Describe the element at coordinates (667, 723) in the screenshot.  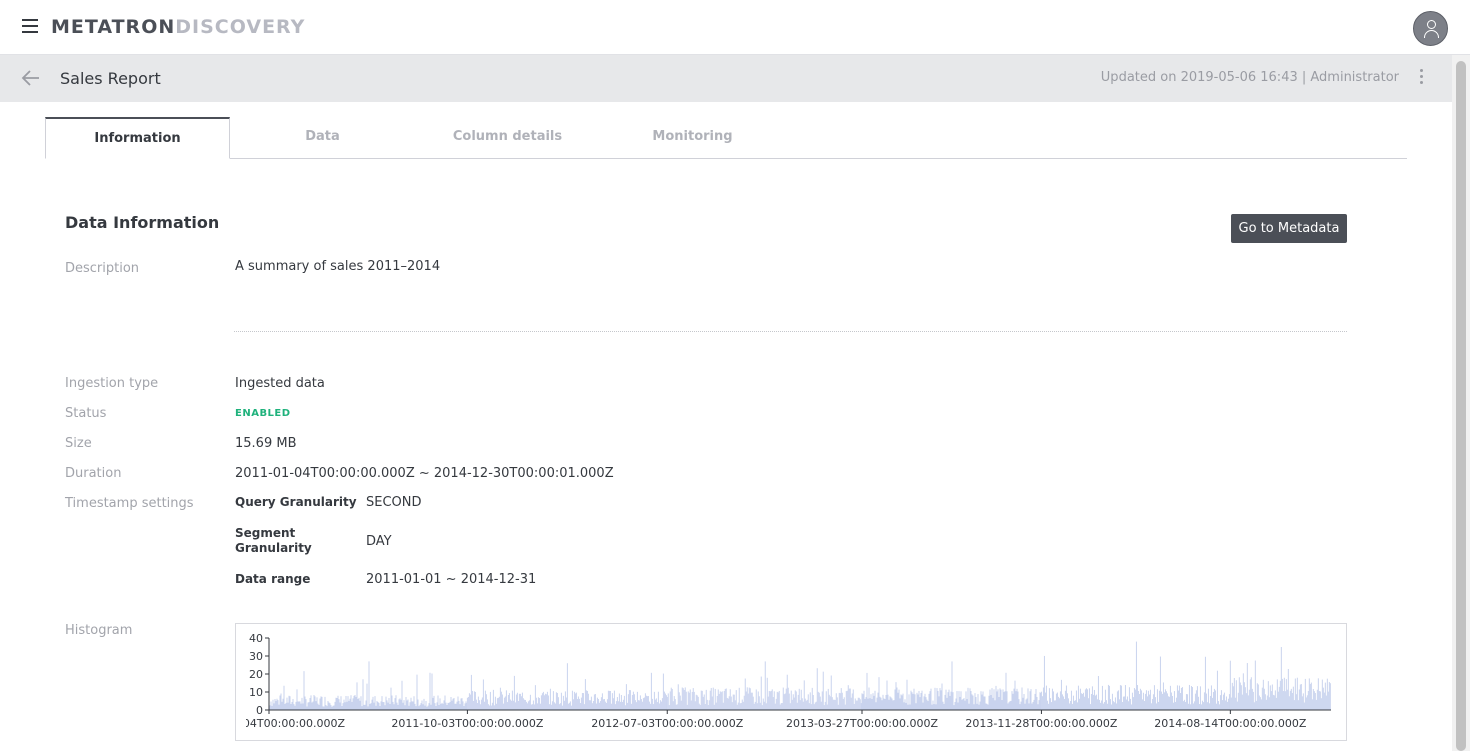
I see `x-tick-label: 2012-07-03T00:00:00.000Z` at that location.